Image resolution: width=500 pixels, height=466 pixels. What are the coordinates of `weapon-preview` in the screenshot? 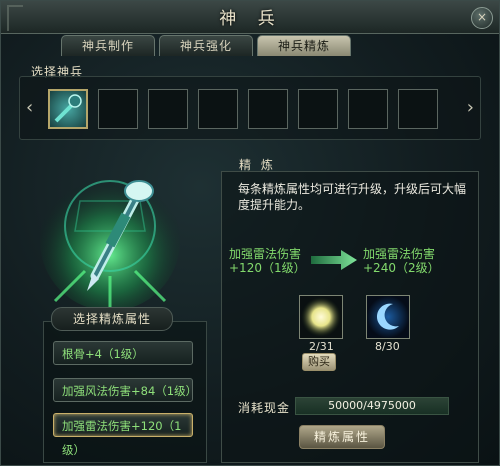 It's located at (110, 236).